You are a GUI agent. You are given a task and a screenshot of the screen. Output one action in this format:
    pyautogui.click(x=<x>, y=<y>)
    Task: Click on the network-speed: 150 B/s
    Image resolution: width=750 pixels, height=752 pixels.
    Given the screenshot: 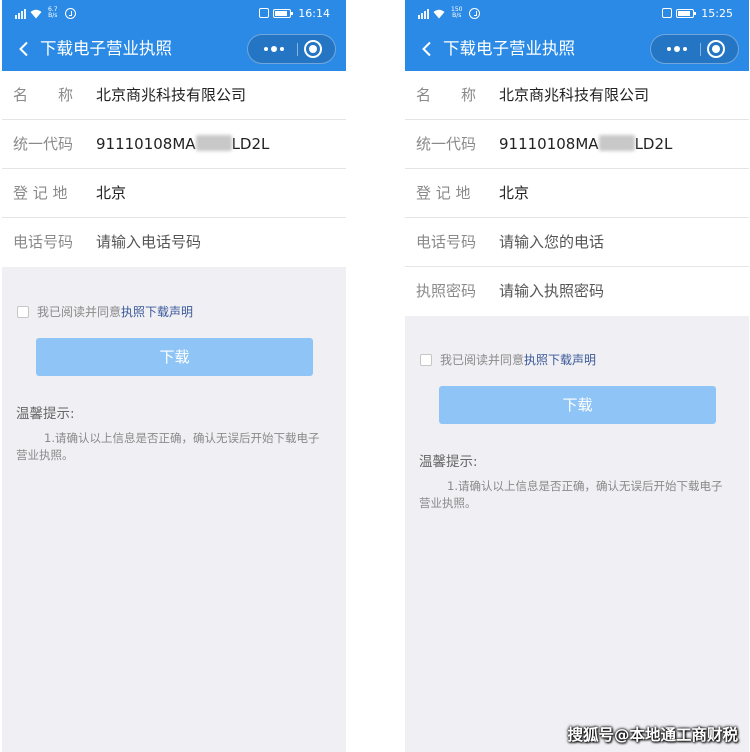 What is the action you would take?
    pyautogui.click(x=457, y=12)
    